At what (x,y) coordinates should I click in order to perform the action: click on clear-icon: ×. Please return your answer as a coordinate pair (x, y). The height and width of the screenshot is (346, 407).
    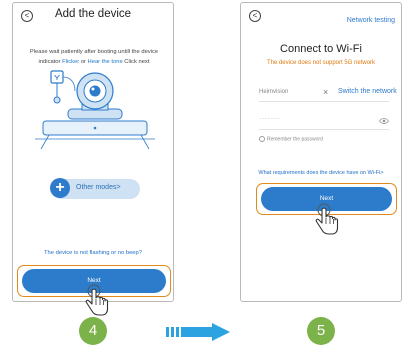
    Looking at the image, I should click on (325, 92).